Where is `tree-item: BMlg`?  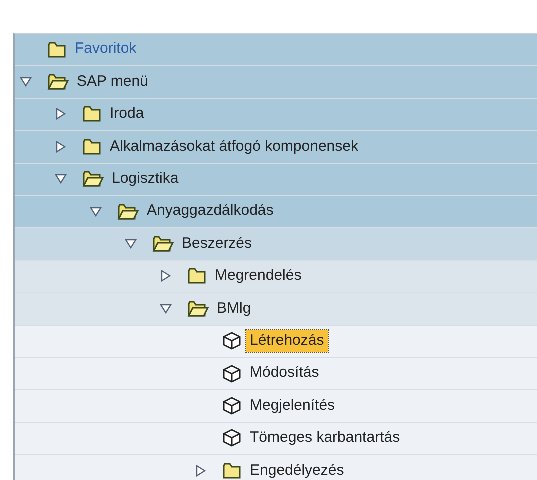 tree-item: BMlg is located at coordinates (234, 309).